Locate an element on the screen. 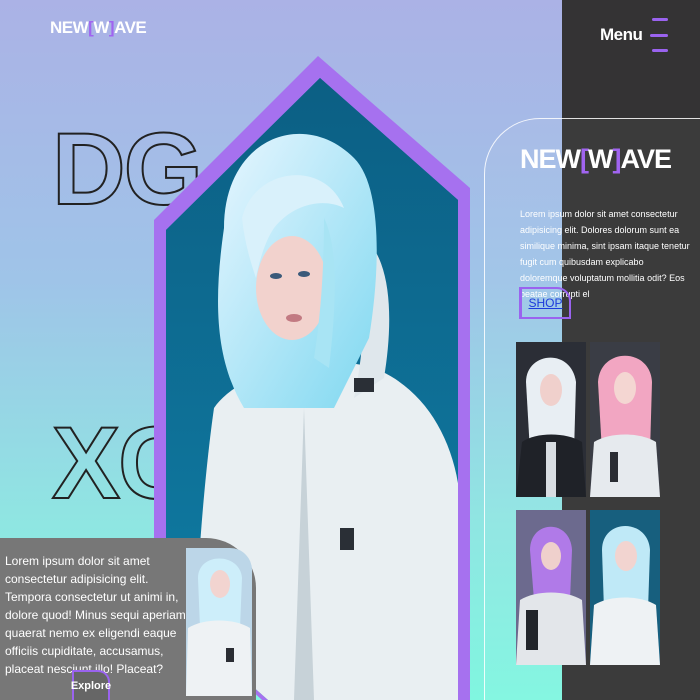 Image resolution: width=700 pixels, height=700 pixels. card-logo: NEW[W]AVE is located at coordinates (596, 159).